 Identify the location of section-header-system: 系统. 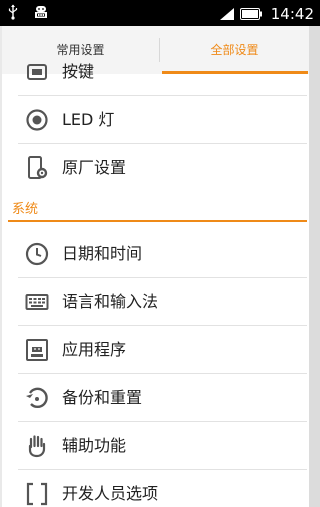
(155, 207).